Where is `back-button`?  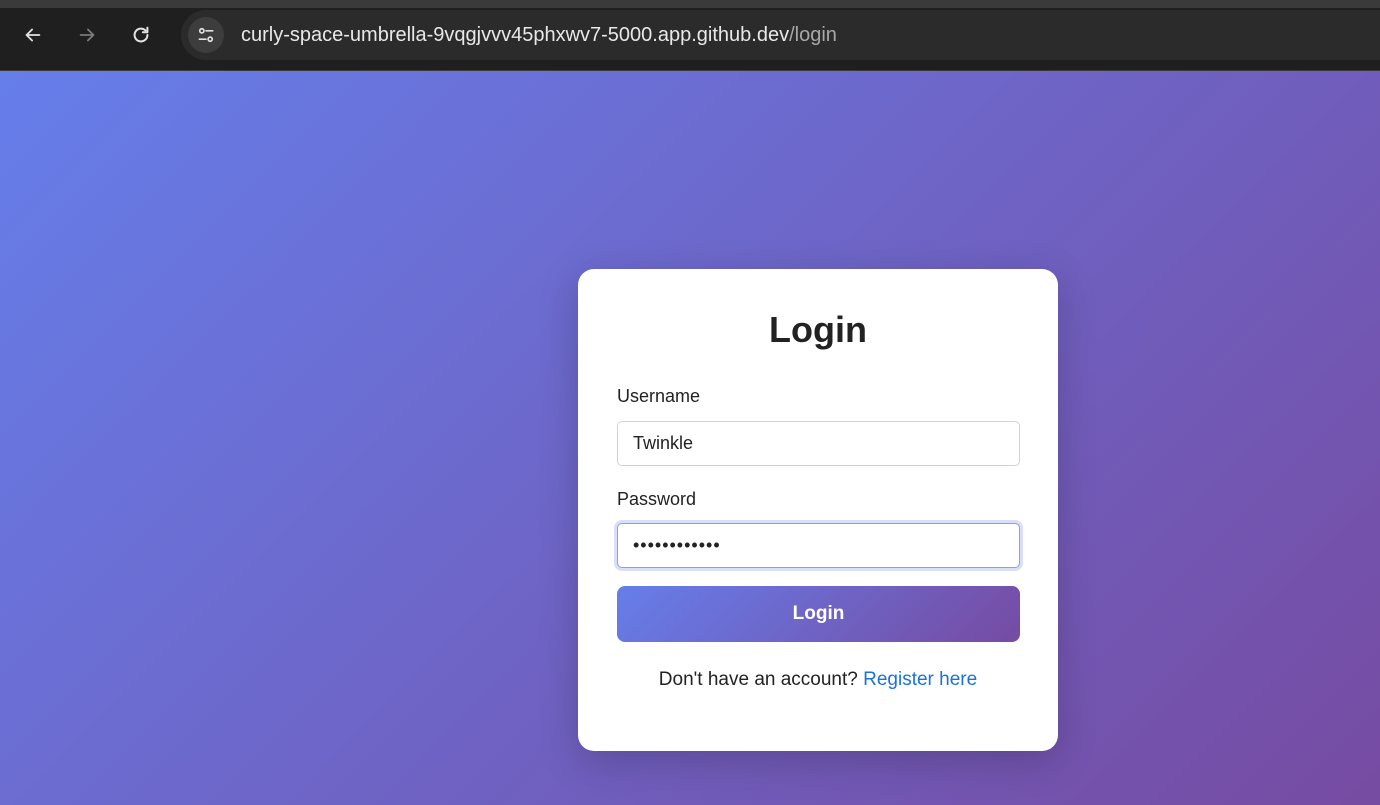 back-button is located at coordinates (33, 35).